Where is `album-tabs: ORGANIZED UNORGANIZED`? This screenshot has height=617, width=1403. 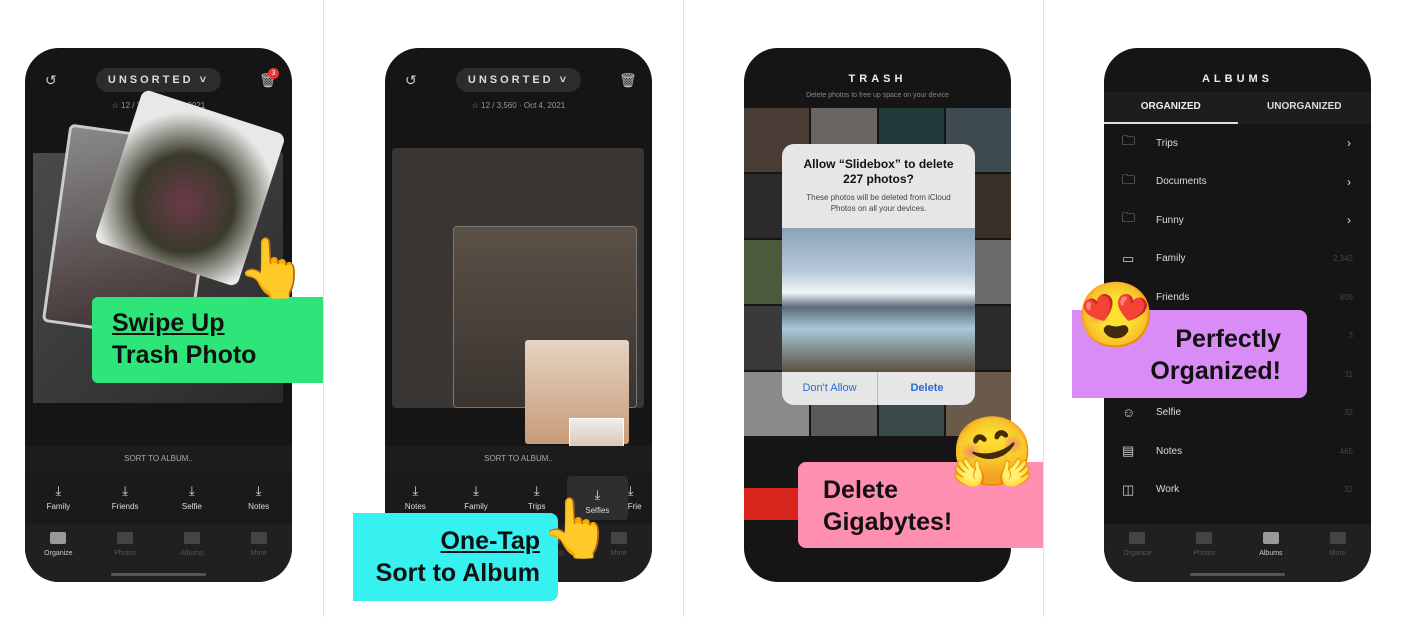 album-tabs: ORGANIZED UNORGANIZED is located at coordinates (1237, 108).